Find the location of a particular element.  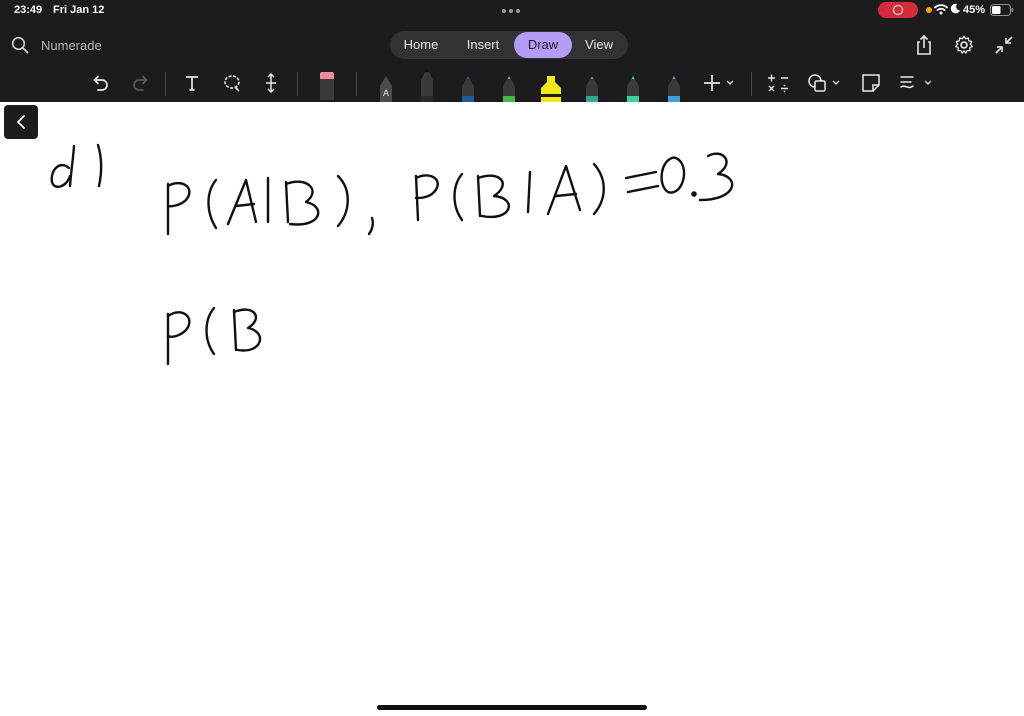

share-icon is located at coordinates (924, 45).